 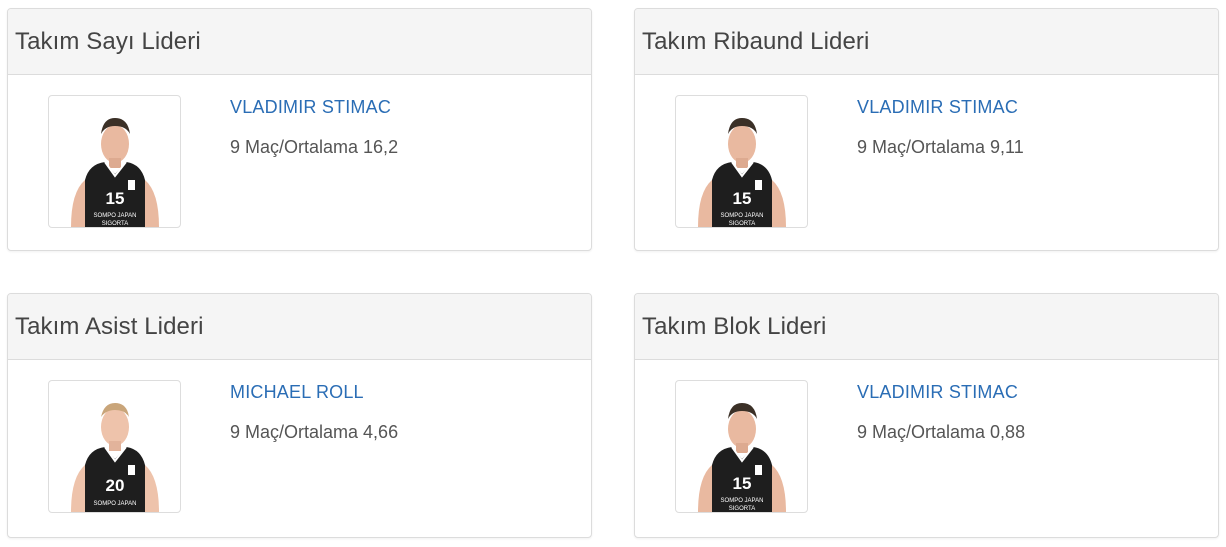 I want to click on panel-heading: Takım Sayı Lideri, so click(x=299, y=42).